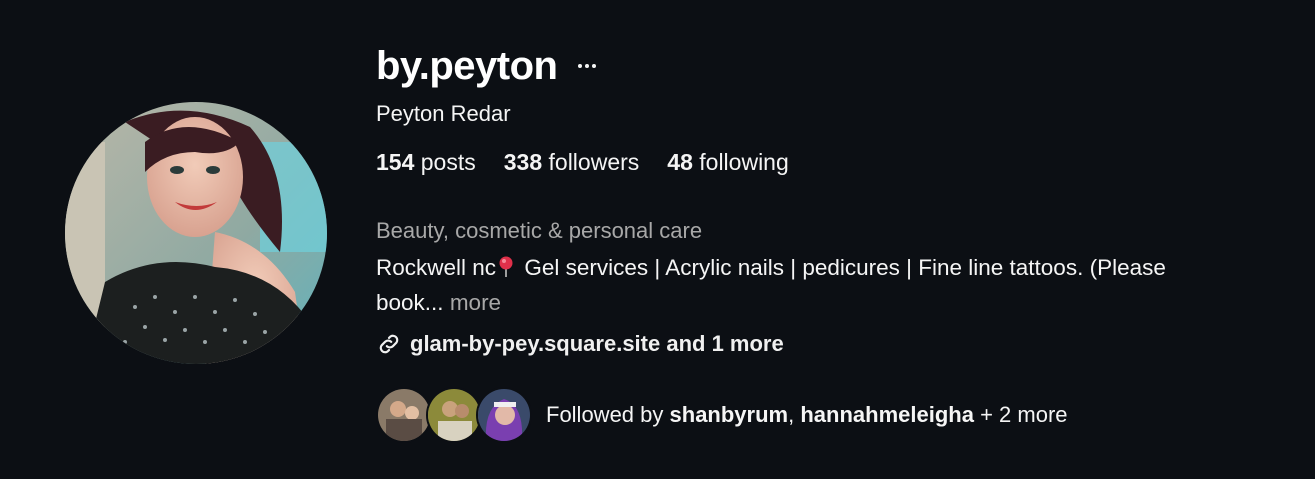 The width and height of the screenshot is (1315, 479). I want to click on followers-stat: 338 followers, so click(572, 162).